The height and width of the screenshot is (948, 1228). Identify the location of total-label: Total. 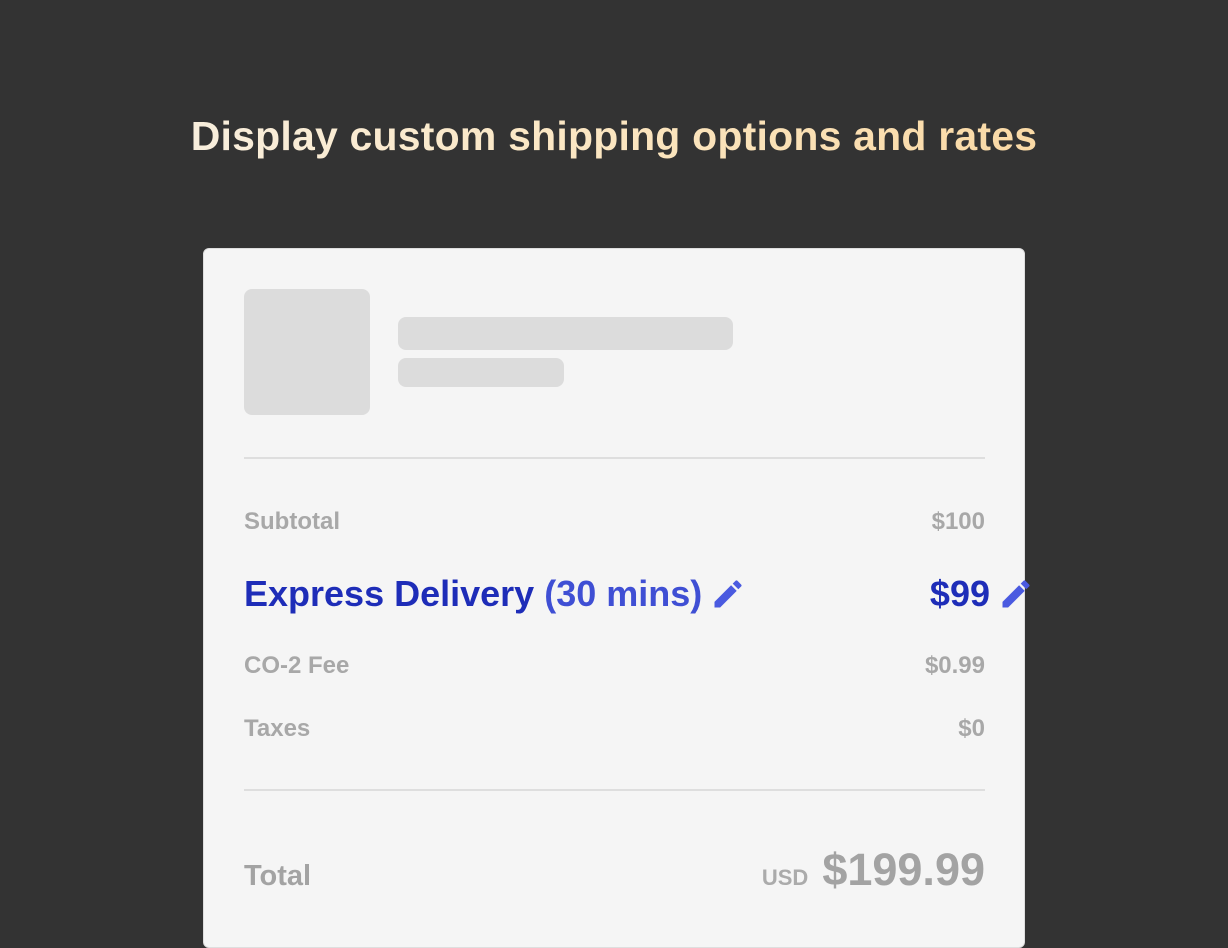
(278, 876).